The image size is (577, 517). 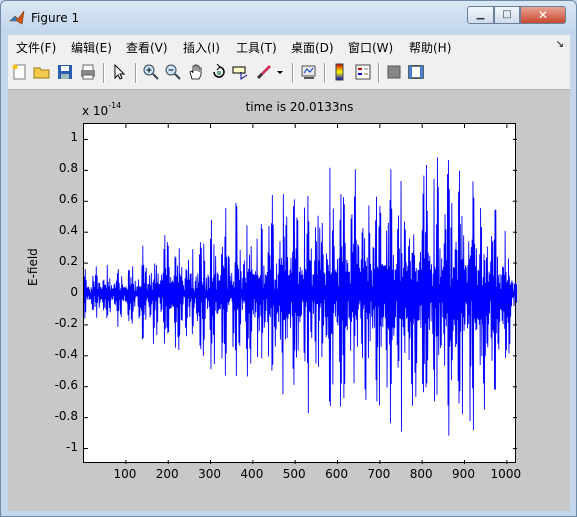 I want to click on window-title: Figure 1, so click(x=55, y=18).